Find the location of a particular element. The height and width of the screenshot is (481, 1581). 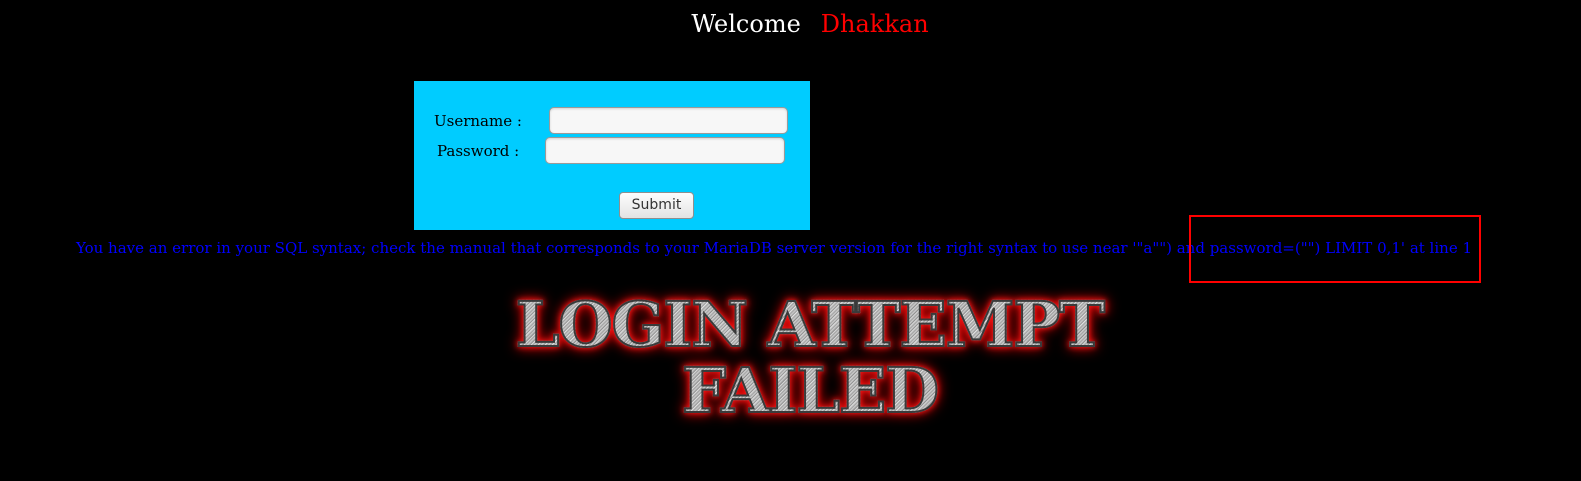

error-highlight-box is located at coordinates (1335, 249).